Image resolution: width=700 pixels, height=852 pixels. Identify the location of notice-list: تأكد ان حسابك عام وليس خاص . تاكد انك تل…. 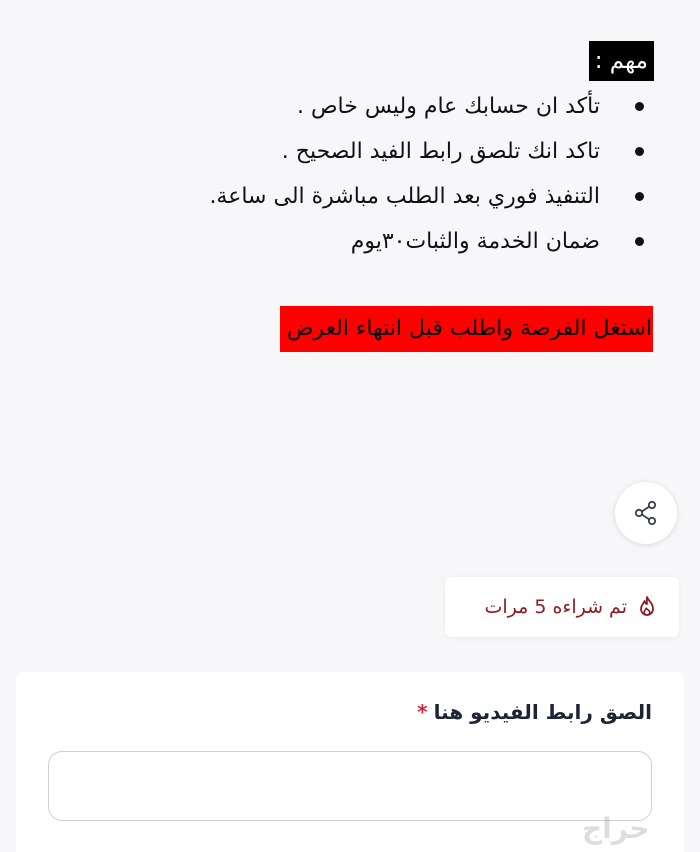
(426, 174).